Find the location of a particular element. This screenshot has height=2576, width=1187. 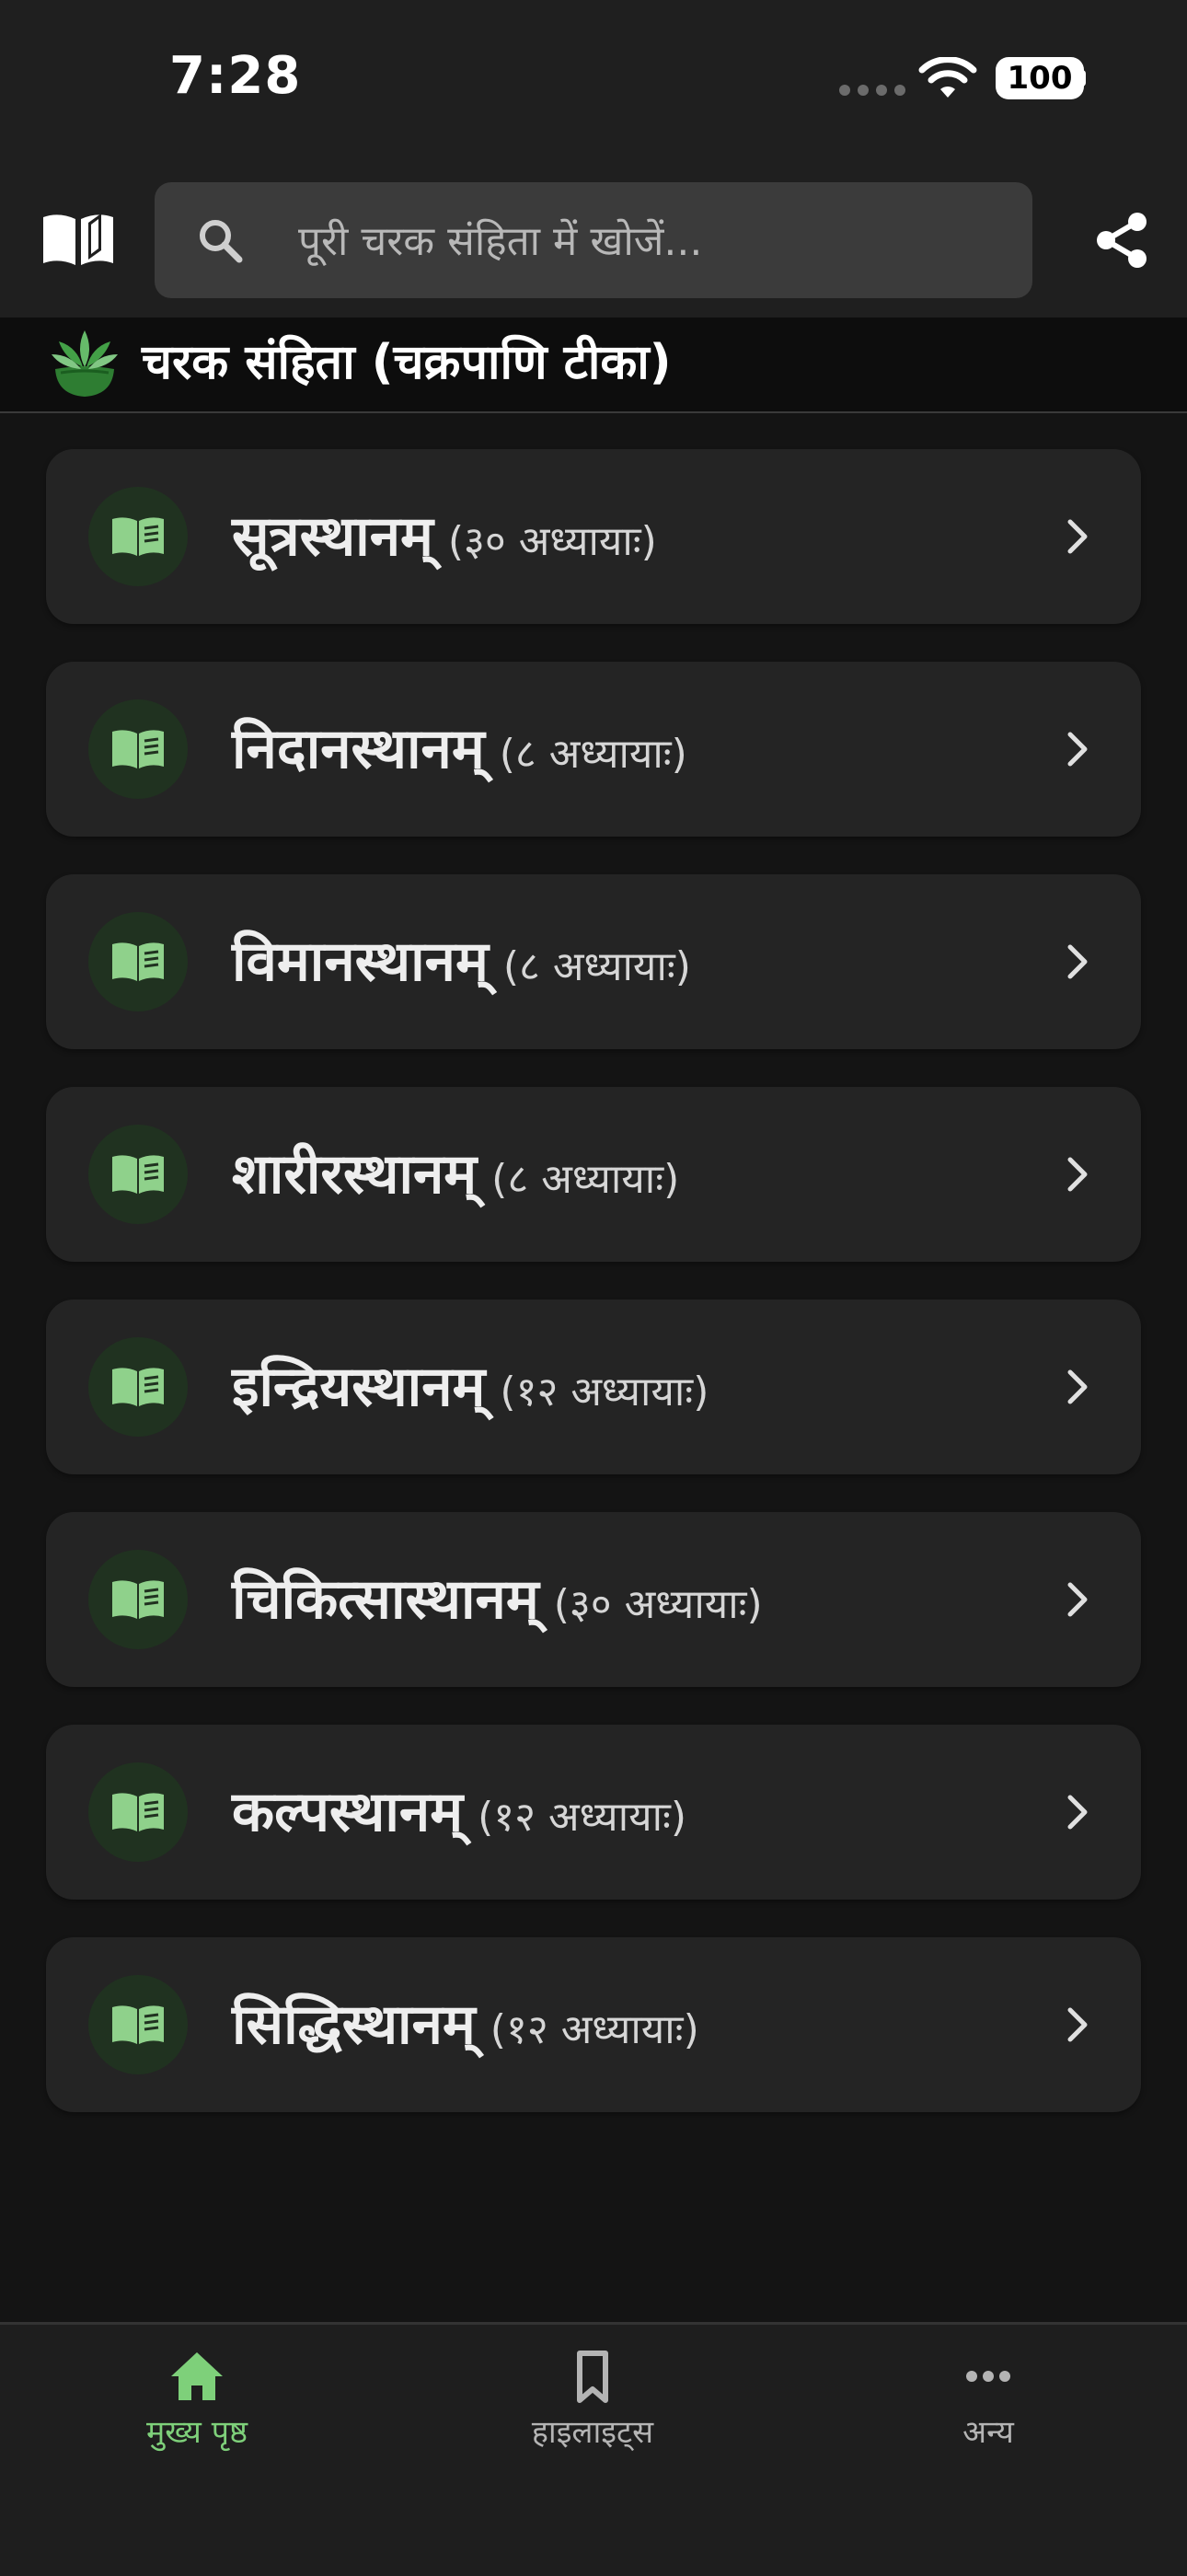

section-card-nidanasthanam: निदानस्थानम् (८ अध्यायाः) is located at coordinates (593, 750).